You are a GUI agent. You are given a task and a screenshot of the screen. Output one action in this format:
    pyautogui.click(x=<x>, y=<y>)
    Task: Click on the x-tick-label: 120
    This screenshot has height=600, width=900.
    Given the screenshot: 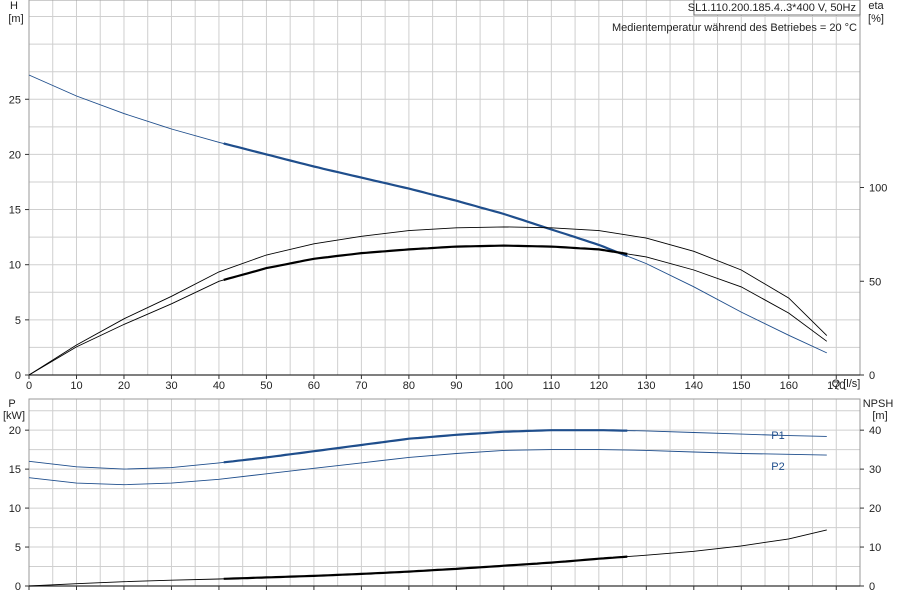 What is the action you would take?
    pyautogui.click(x=599, y=386)
    